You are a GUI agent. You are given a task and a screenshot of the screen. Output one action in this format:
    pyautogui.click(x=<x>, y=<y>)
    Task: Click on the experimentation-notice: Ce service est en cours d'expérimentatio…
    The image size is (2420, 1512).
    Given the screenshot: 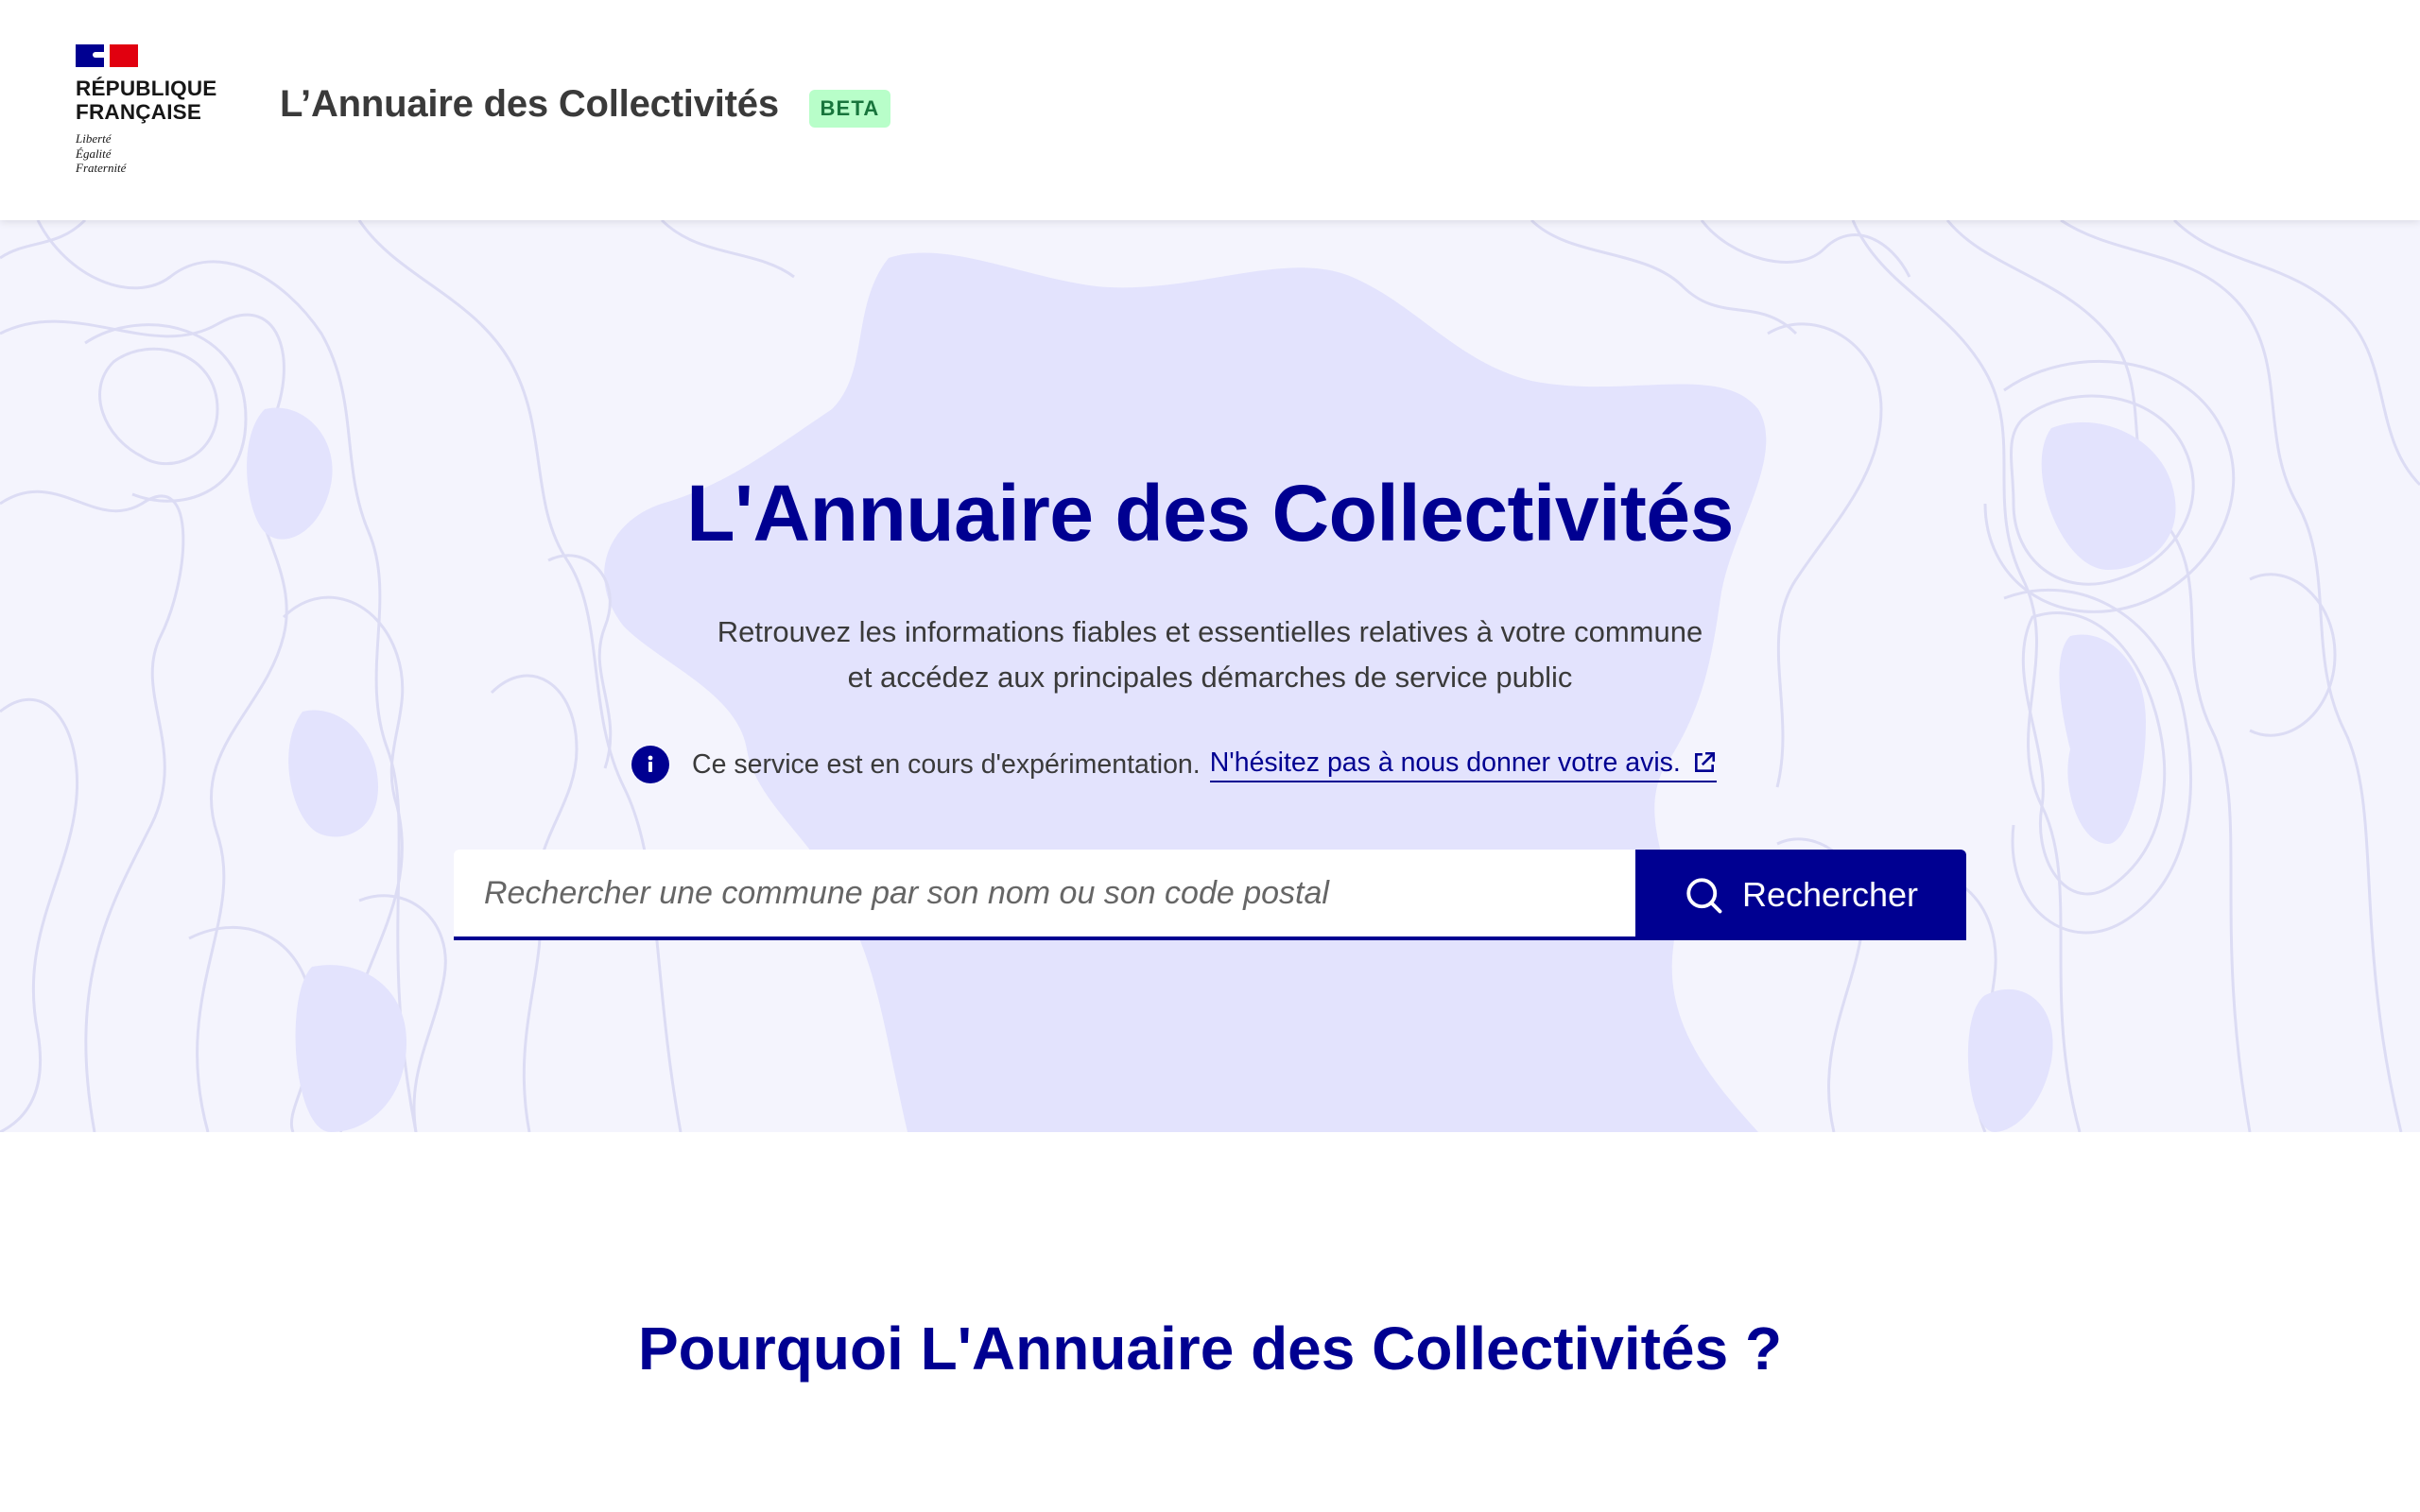 What is the action you would take?
    pyautogui.click(x=1174, y=764)
    